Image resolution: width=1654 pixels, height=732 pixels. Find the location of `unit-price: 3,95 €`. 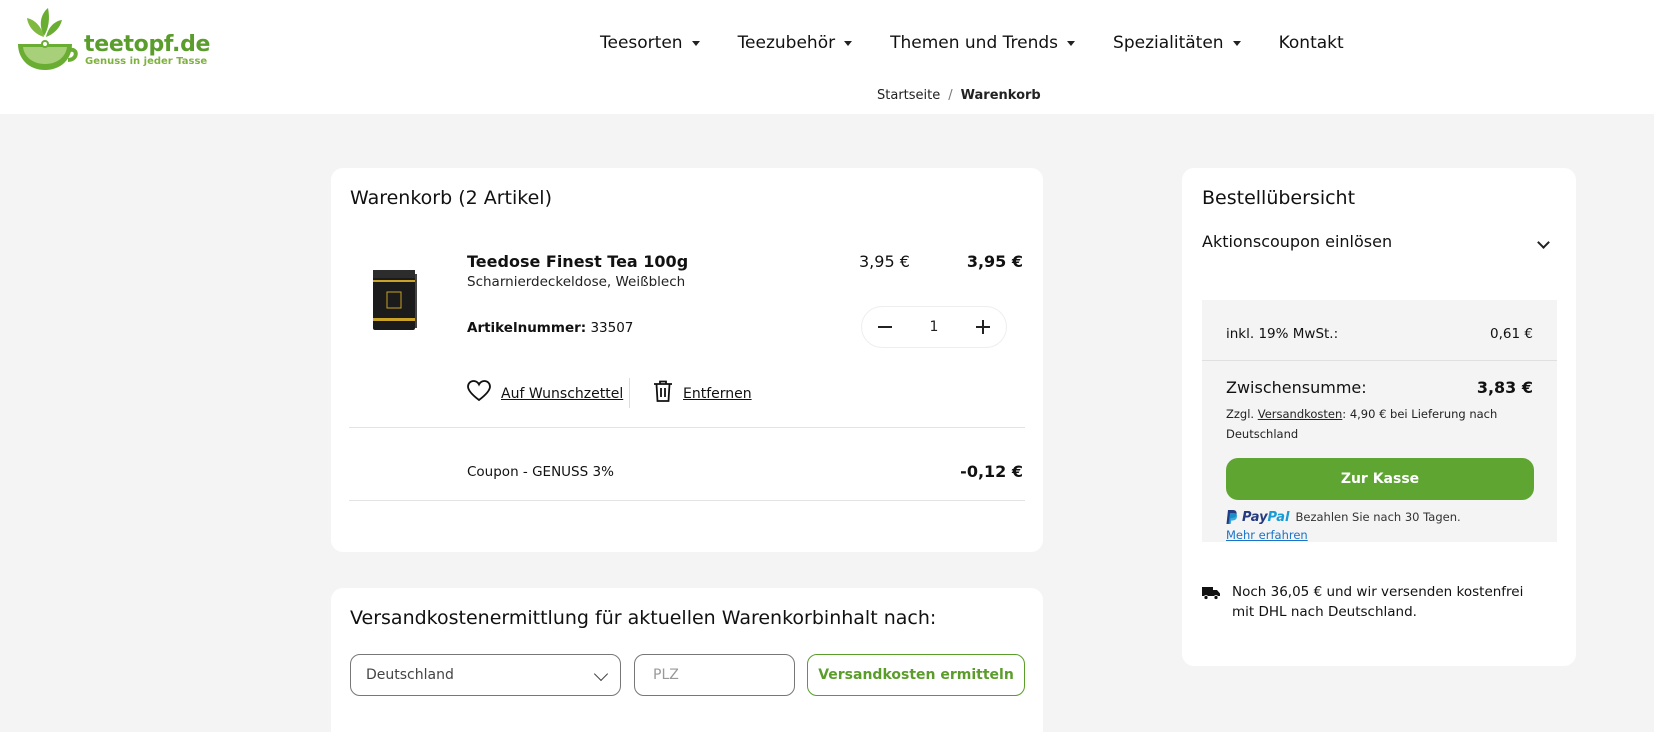

unit-price: 3,95 € is located at coordinates (884, 261).